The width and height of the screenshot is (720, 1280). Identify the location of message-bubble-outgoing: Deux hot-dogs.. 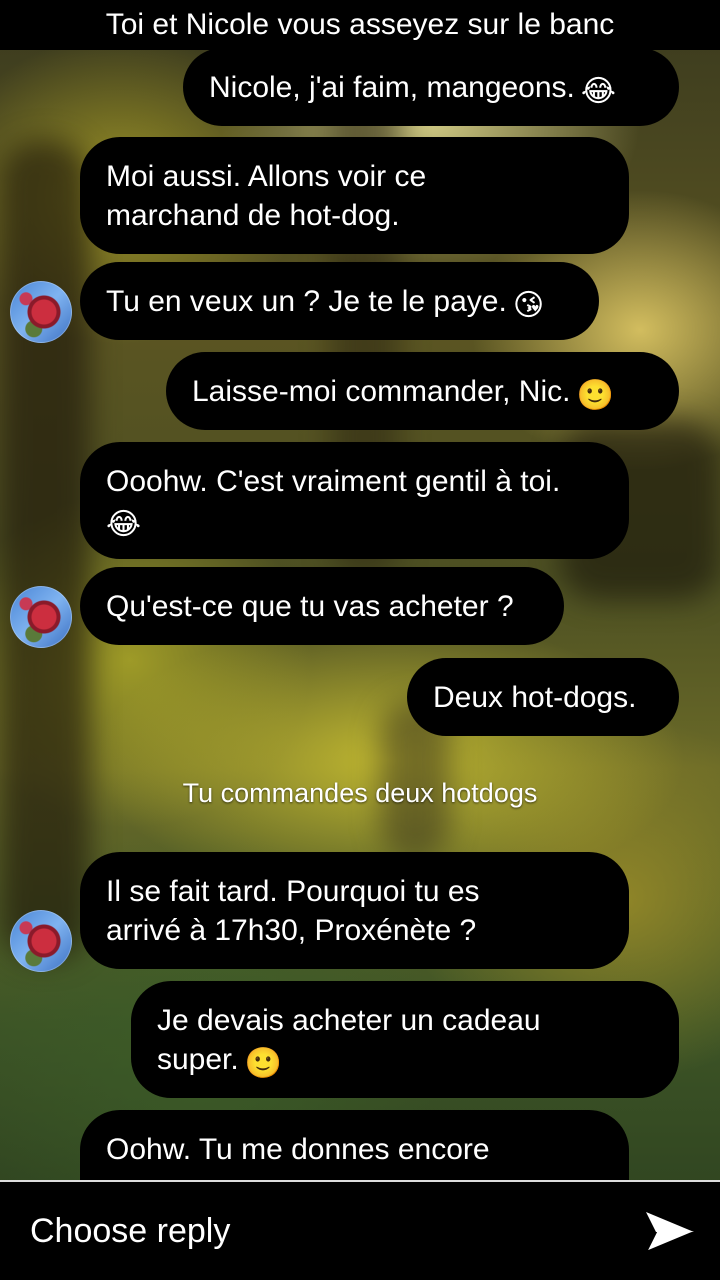
(543, 697).